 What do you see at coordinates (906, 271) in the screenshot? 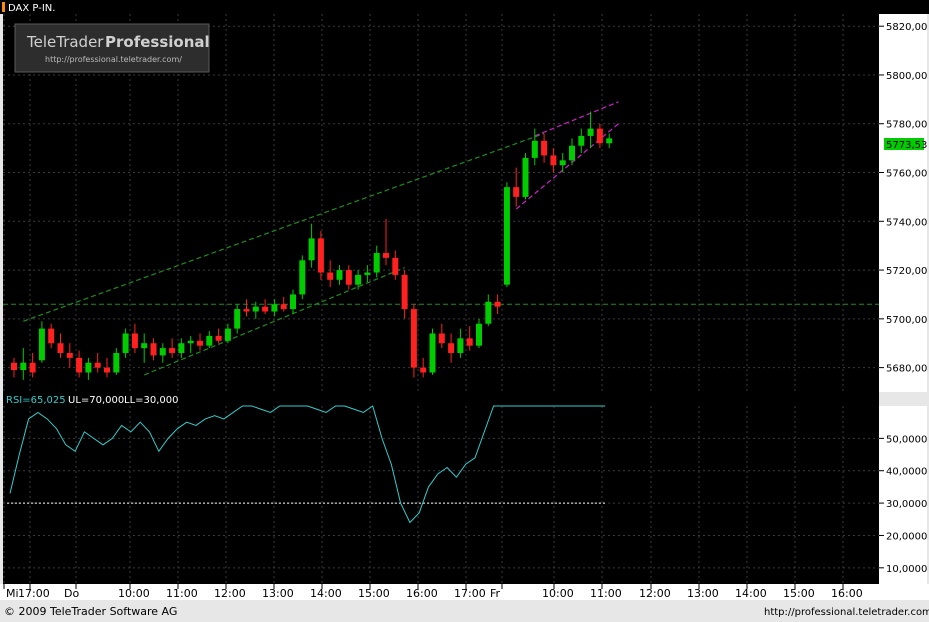
I see `price-tick-label: 5720,00` at bounding box center [906, 271].